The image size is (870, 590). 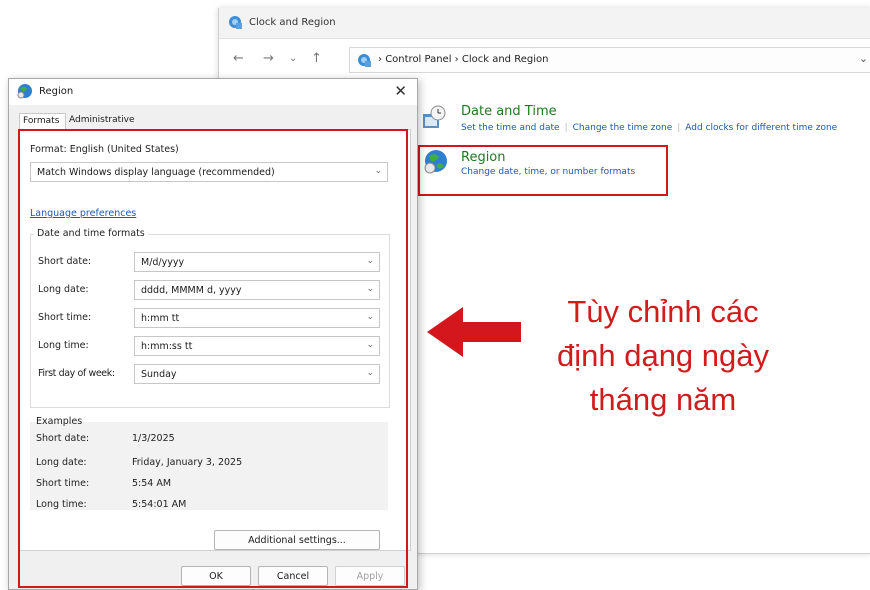 What do you see at coordinates (663, 311) in the screenshot?
I see `annotation-line-1: Tùy chỉnh các` at bounding box center [663, 311].